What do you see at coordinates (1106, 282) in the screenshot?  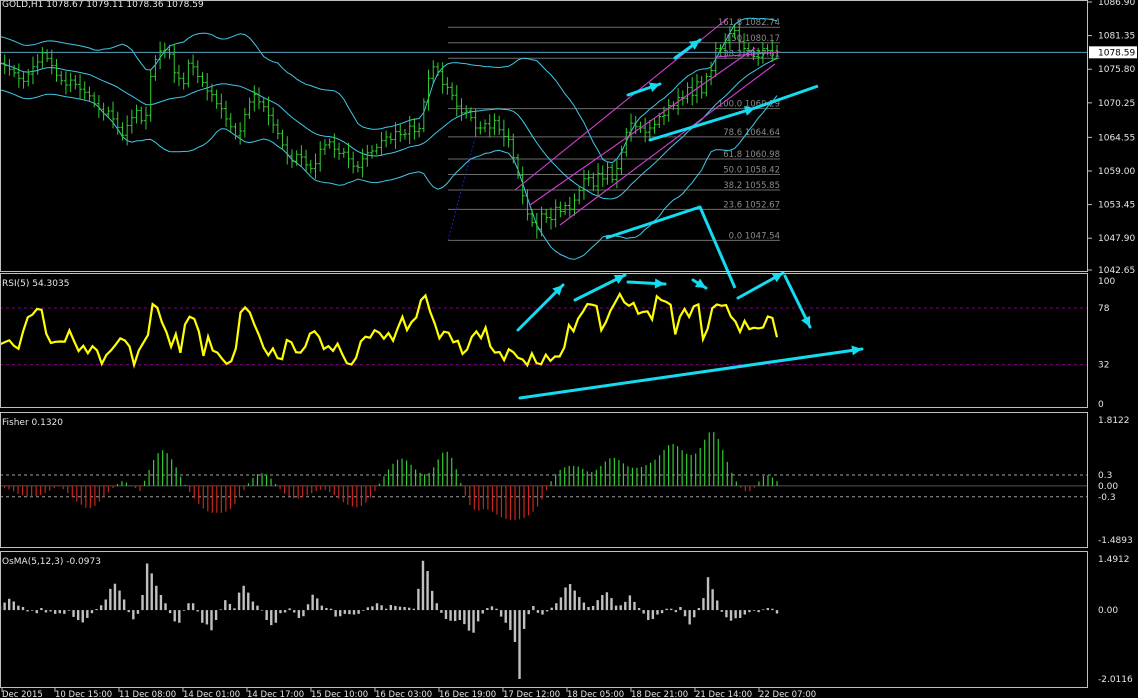 I see `rsi-axis-tick-label: 100` at bounding box center [1106, 282].